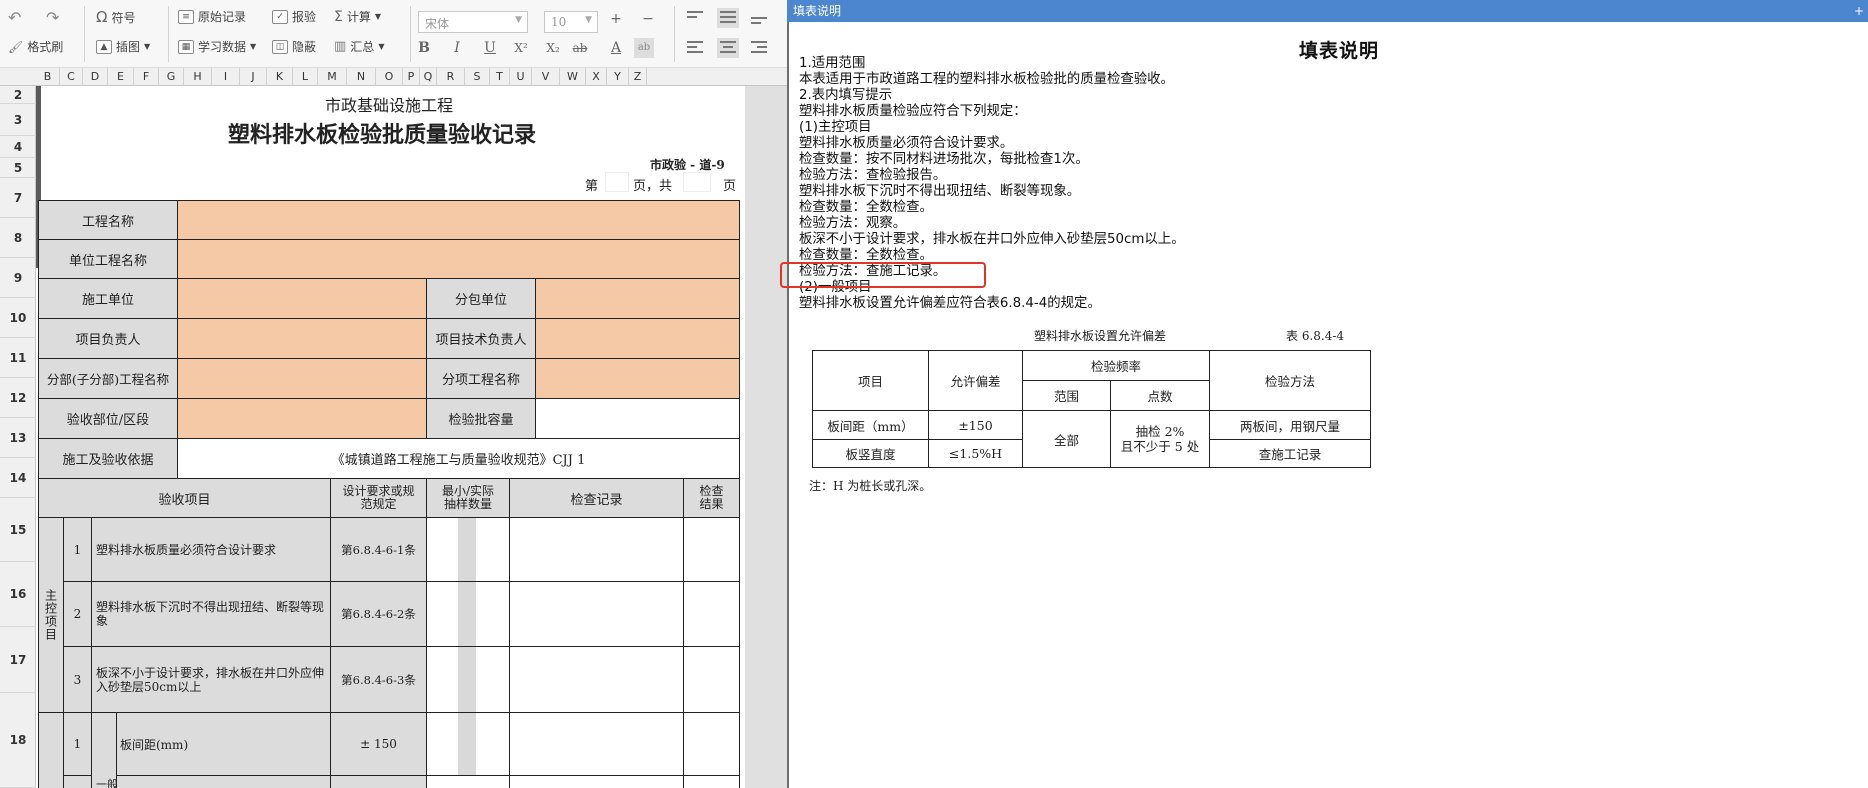 This screenshot has width=1868, height=788. What do you see at coordinates (226, 77) in the screenshot?
I see `column-header: I` at bounding box center [226, 77].